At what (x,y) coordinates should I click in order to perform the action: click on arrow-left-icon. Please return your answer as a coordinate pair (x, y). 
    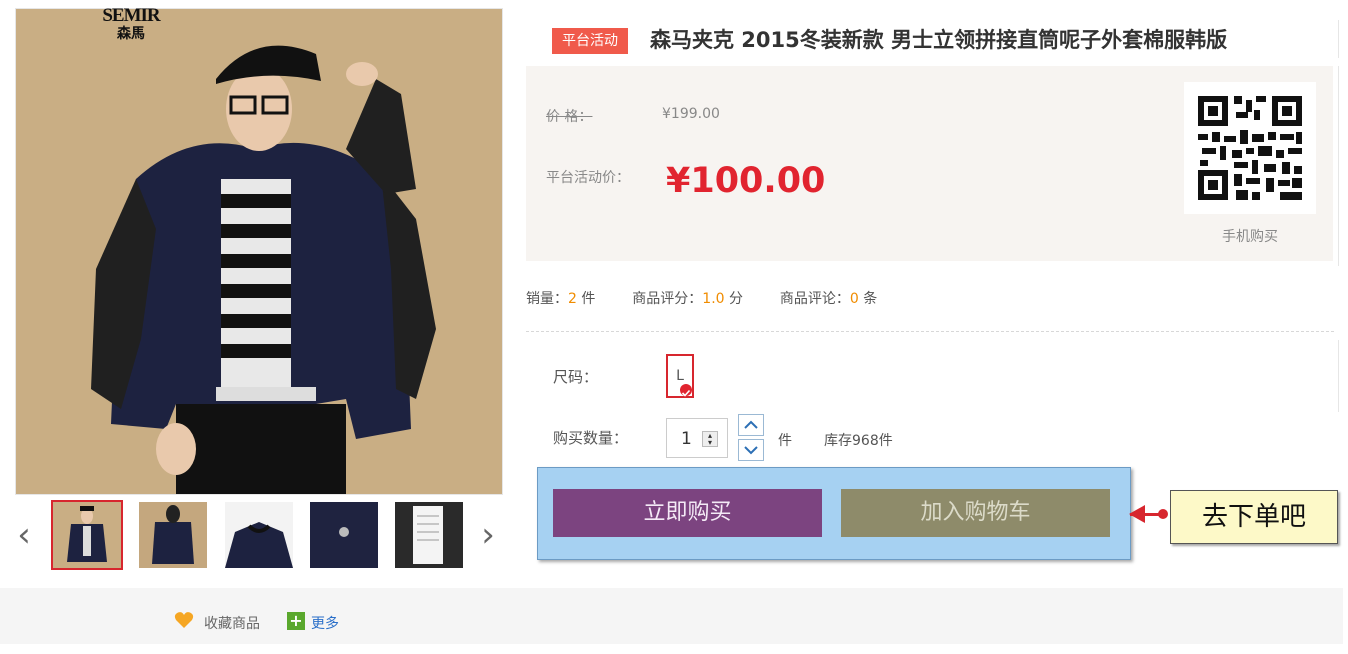
    Looking at the image, I should click on (1137, 514).